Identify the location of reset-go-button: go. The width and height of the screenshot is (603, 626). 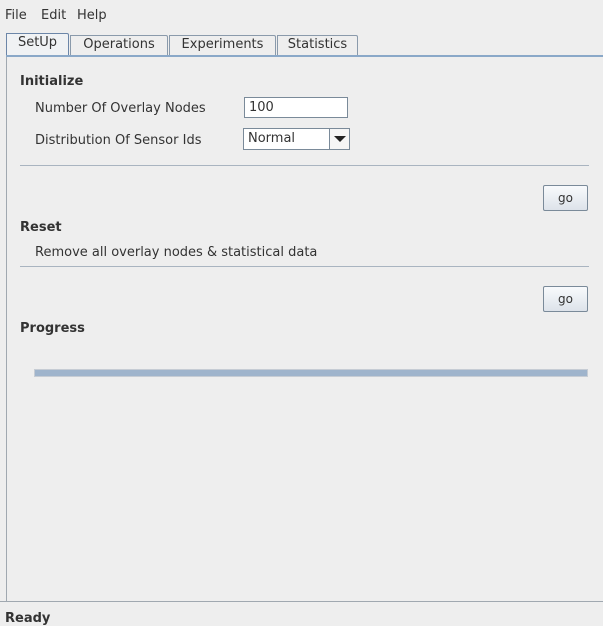
(565, 299).